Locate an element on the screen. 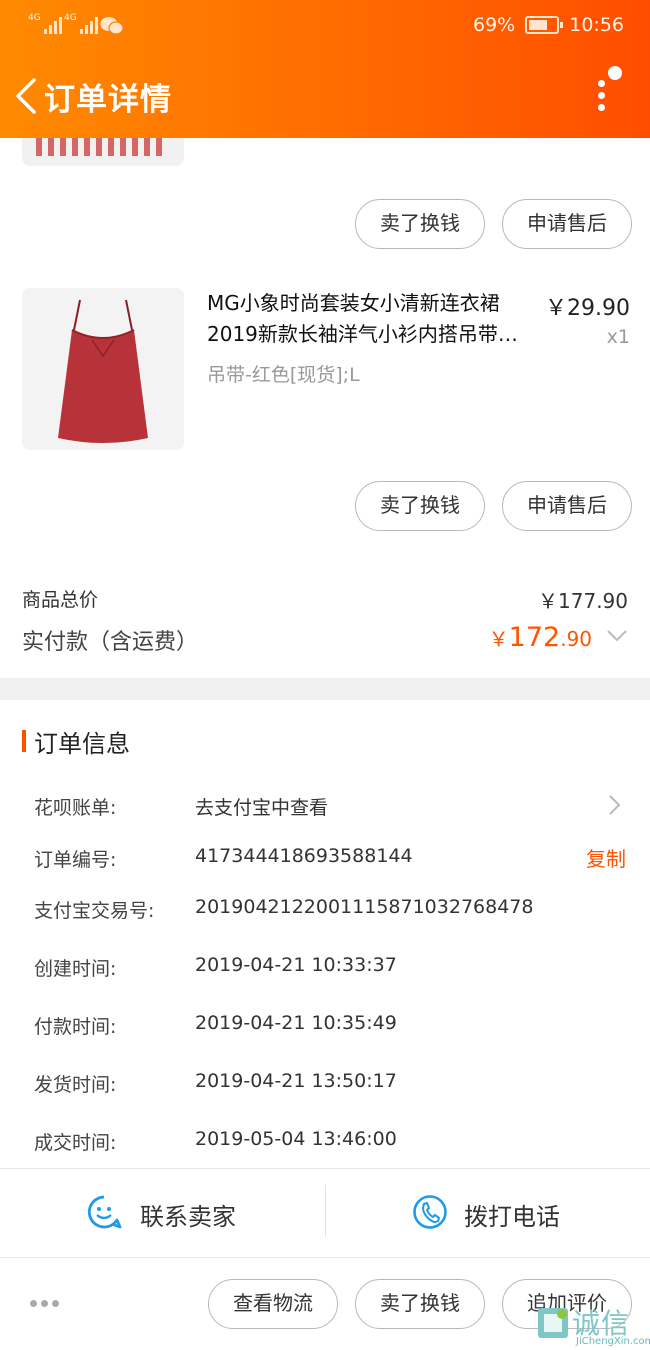  contact-seller-label: 联系卖家 is located at coordinates (188, 1217).